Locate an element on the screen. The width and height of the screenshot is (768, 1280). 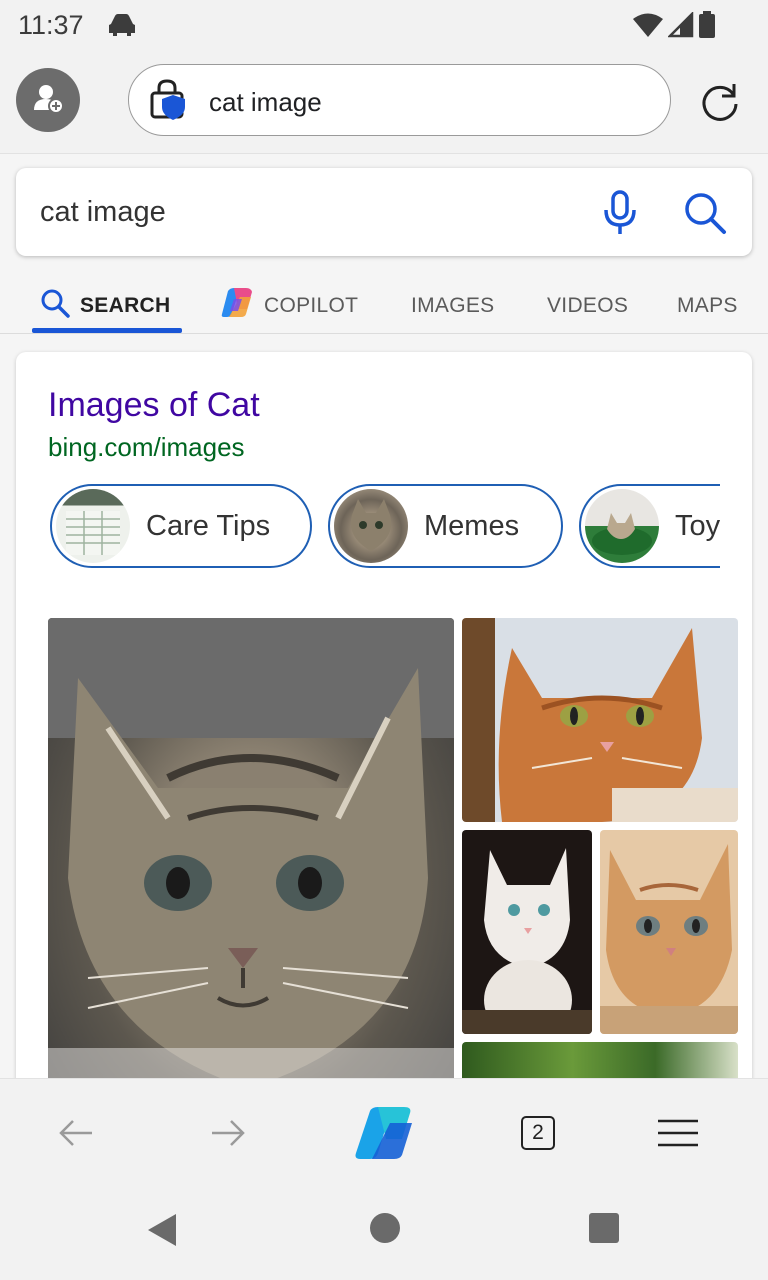
copilot-button is located at coordinates (384, 1133).